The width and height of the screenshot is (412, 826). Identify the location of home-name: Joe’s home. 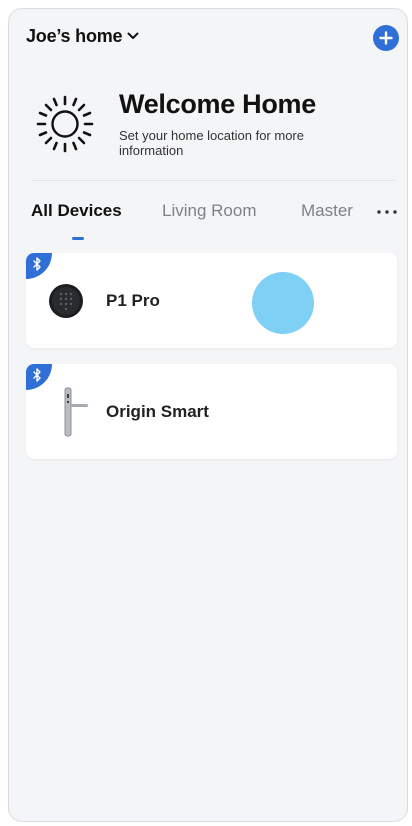
(74, 36).